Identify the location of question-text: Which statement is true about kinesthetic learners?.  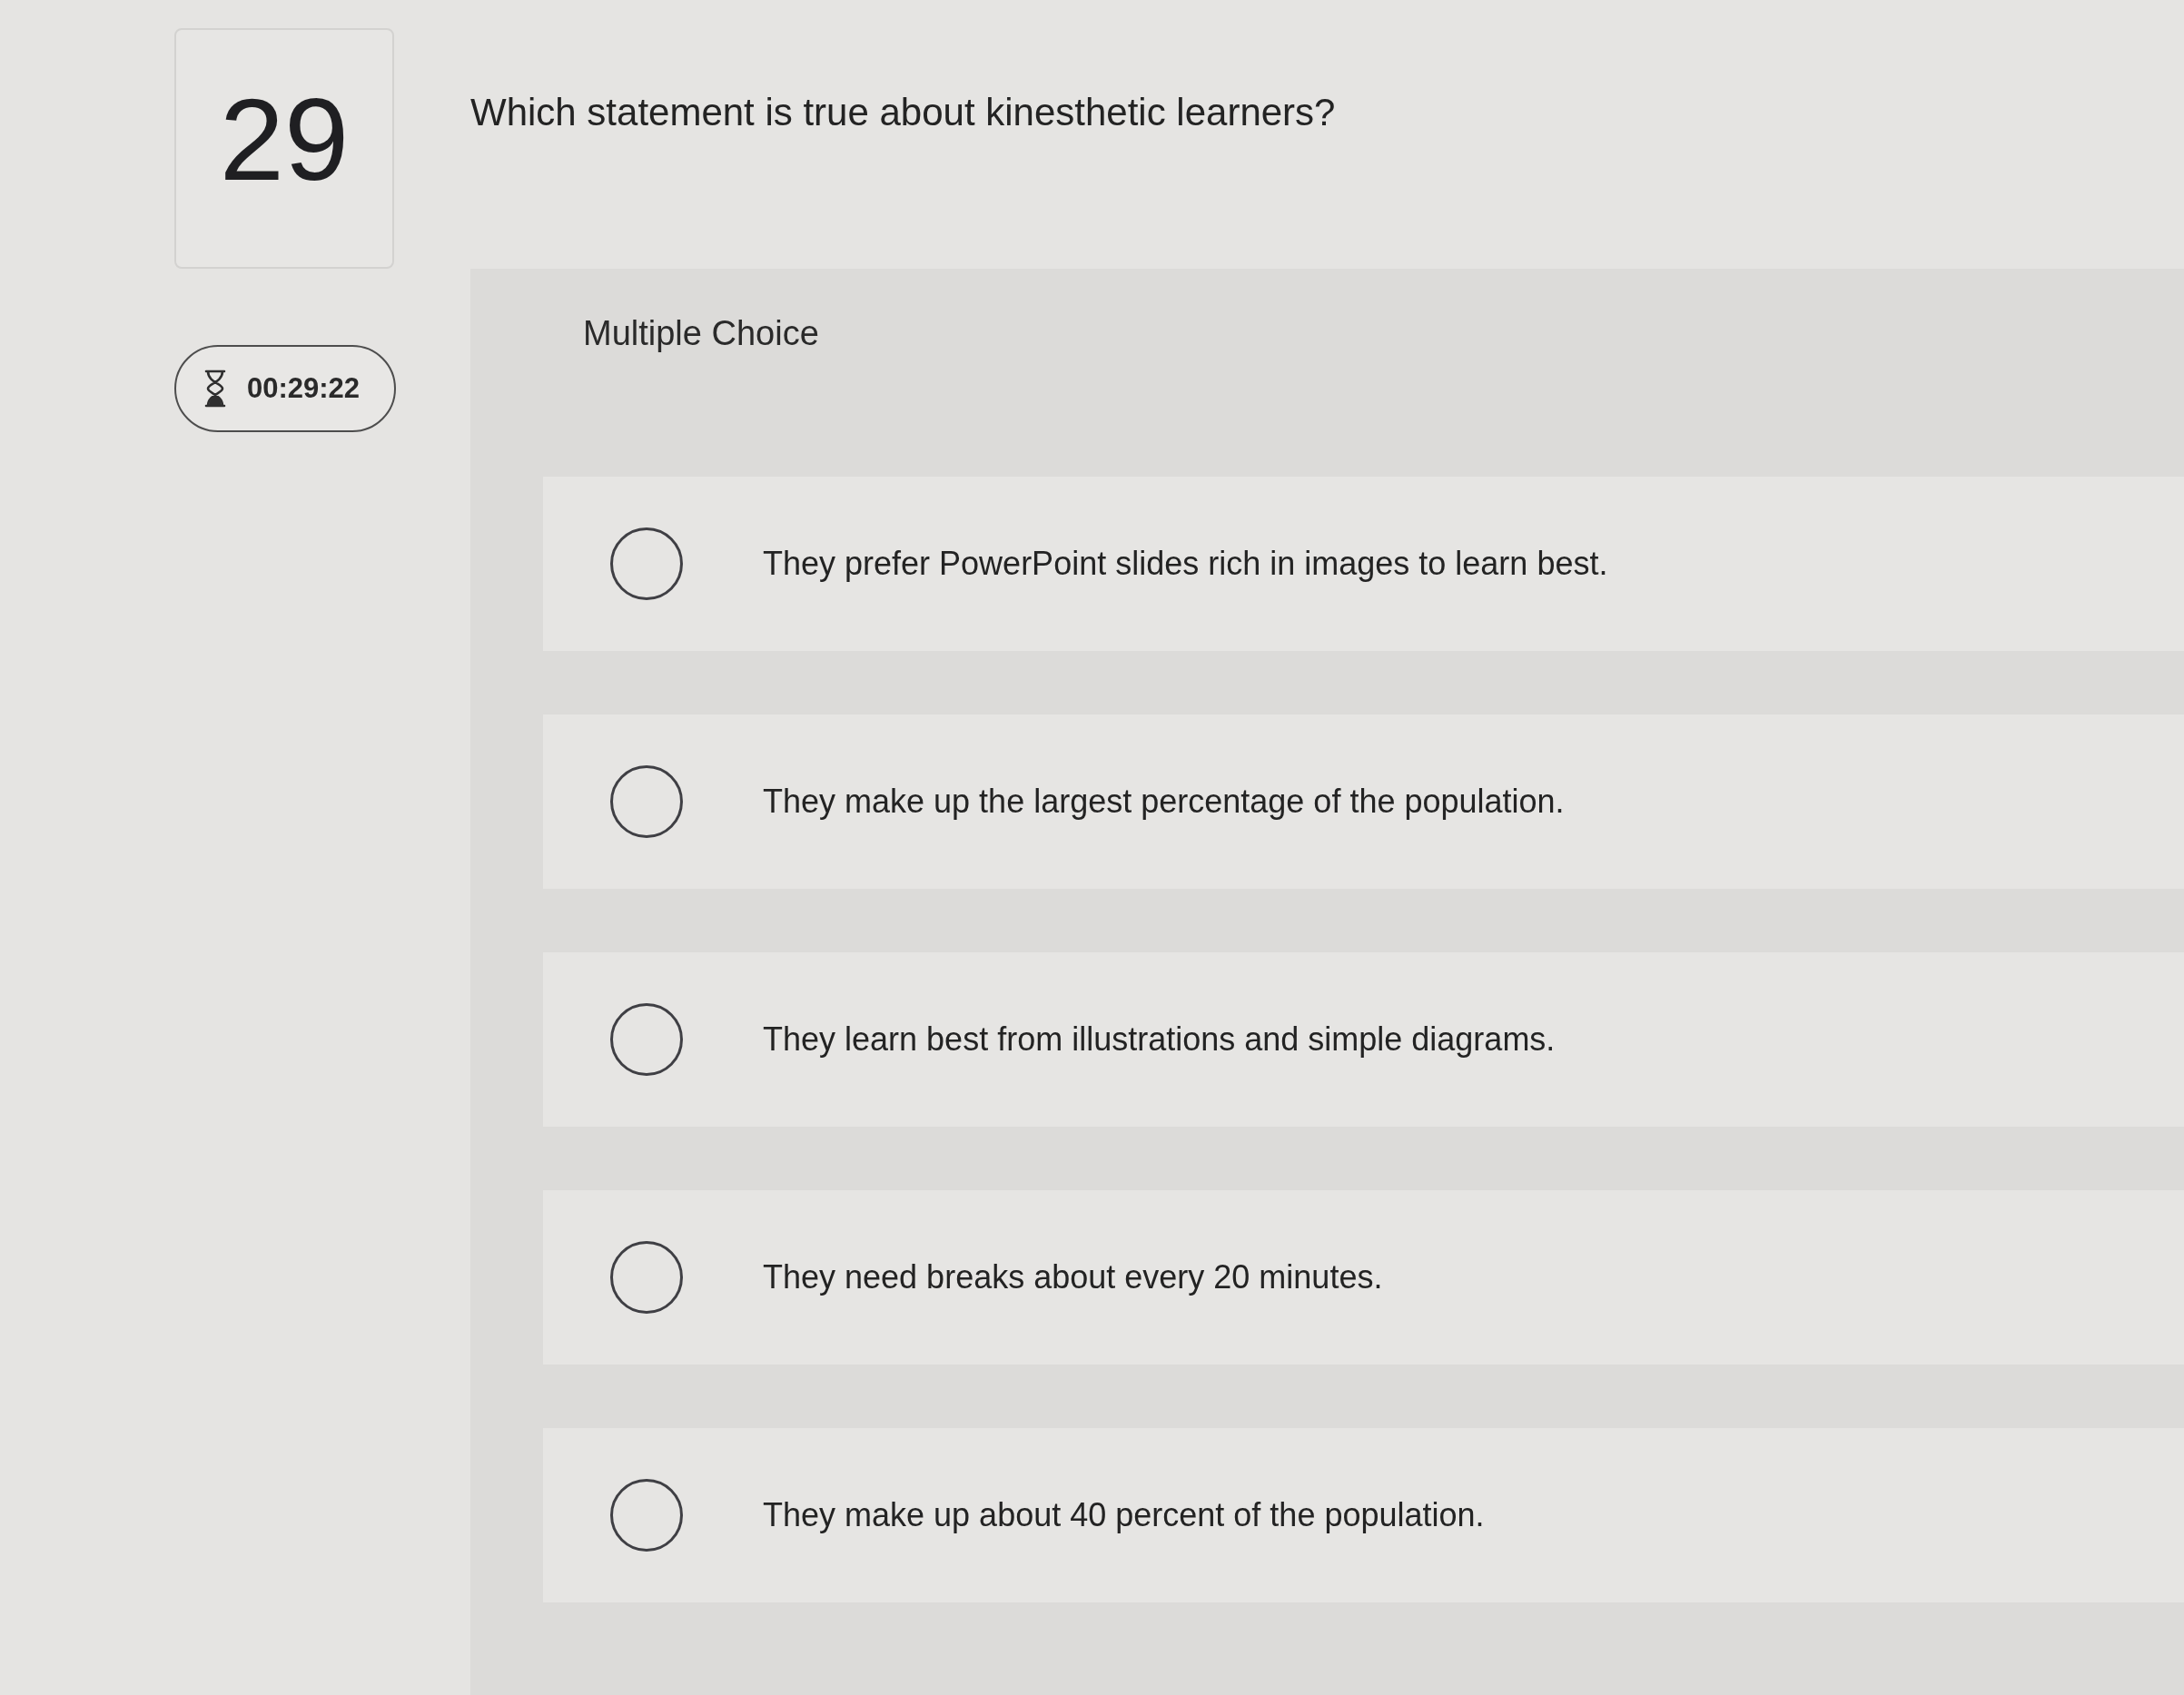
(904, 113).